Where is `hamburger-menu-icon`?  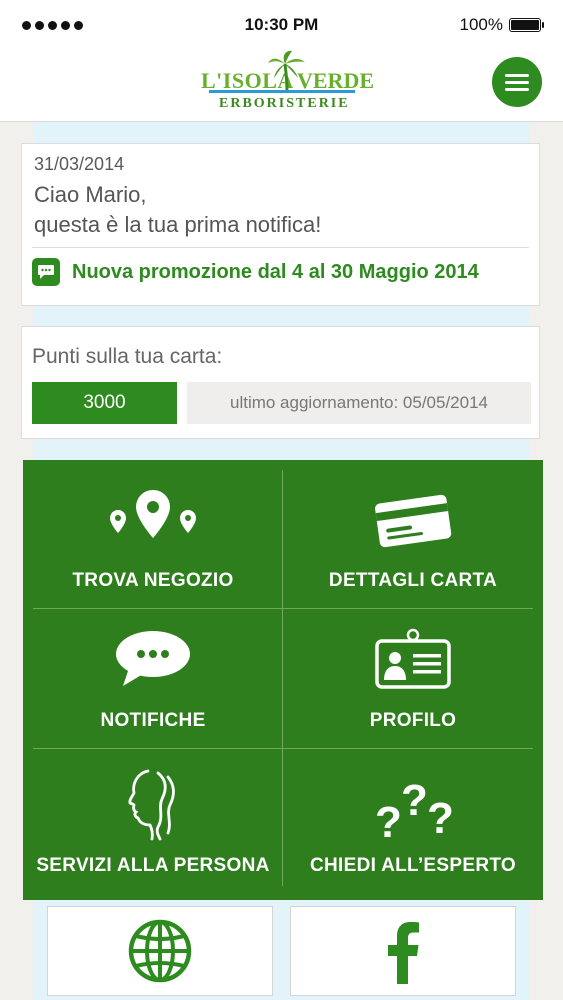
hamburger-menu-icon is located at coordinates (517, 82).